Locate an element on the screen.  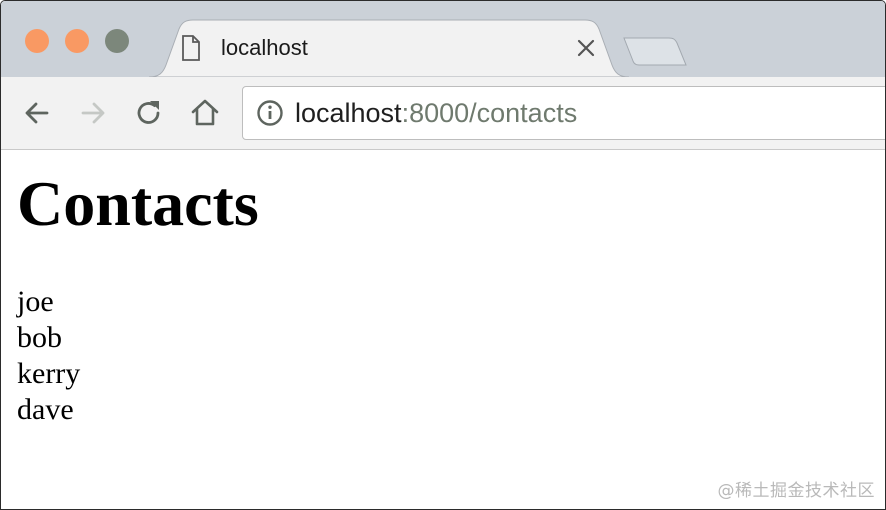
close-icon is located at coordinates (586, 48).